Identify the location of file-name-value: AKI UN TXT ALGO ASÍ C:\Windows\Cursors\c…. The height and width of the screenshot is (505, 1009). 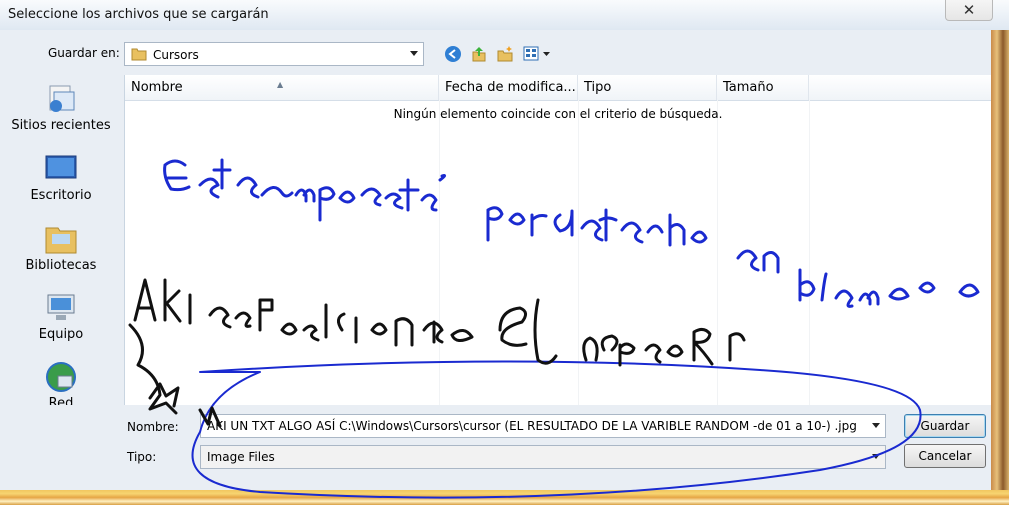
(532, 426).